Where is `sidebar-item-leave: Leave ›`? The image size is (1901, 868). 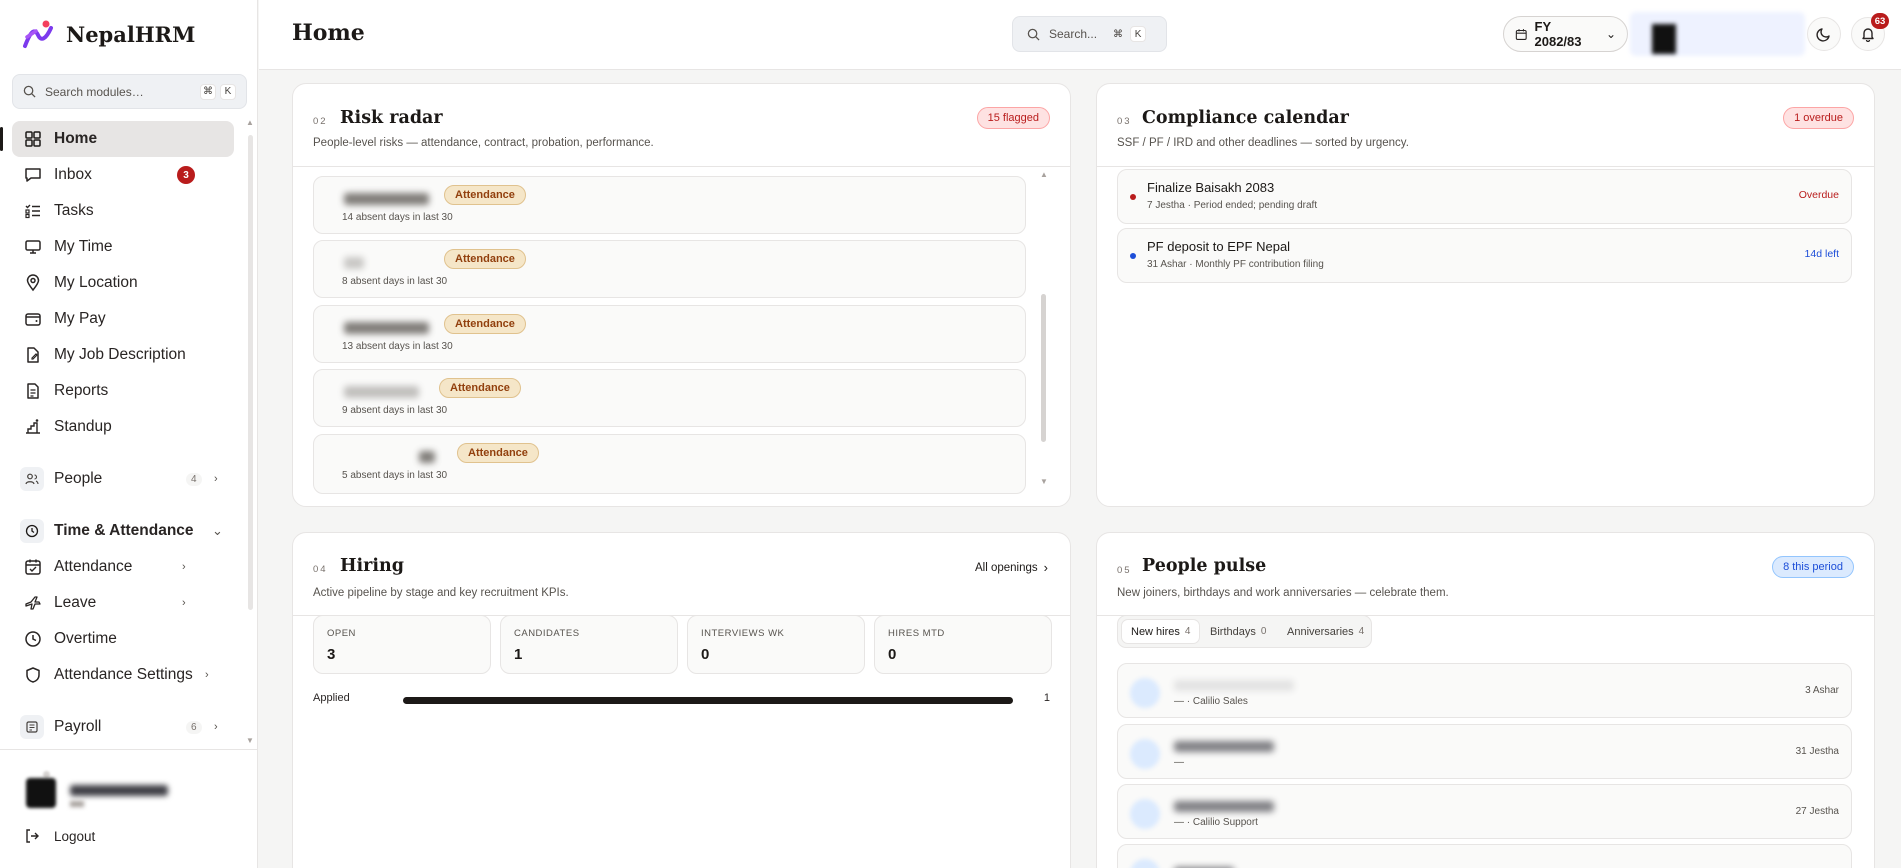 sidebar-item-leave: Leave › is located at coordinates (123, 603).